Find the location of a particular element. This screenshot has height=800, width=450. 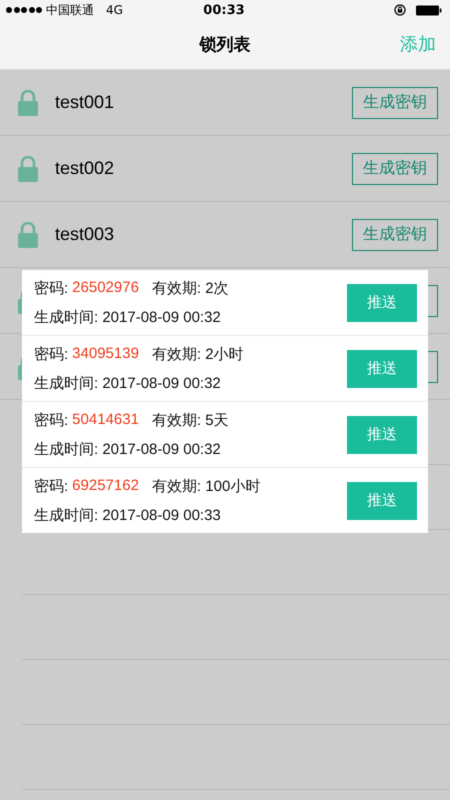

lock-name: test001 is located at coordinates (85, 102).